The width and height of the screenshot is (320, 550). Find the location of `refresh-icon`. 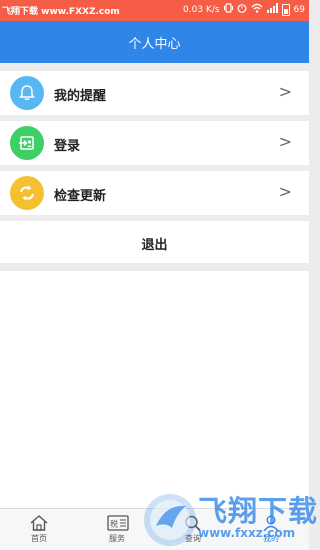

refresh-icon is located at coordinates (27, 193).